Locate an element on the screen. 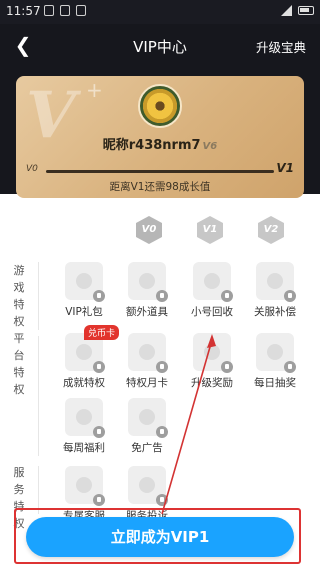 The image size is (320, 568). perk-alt-recycle: 小号回收 is located at coordinates (212, 290).